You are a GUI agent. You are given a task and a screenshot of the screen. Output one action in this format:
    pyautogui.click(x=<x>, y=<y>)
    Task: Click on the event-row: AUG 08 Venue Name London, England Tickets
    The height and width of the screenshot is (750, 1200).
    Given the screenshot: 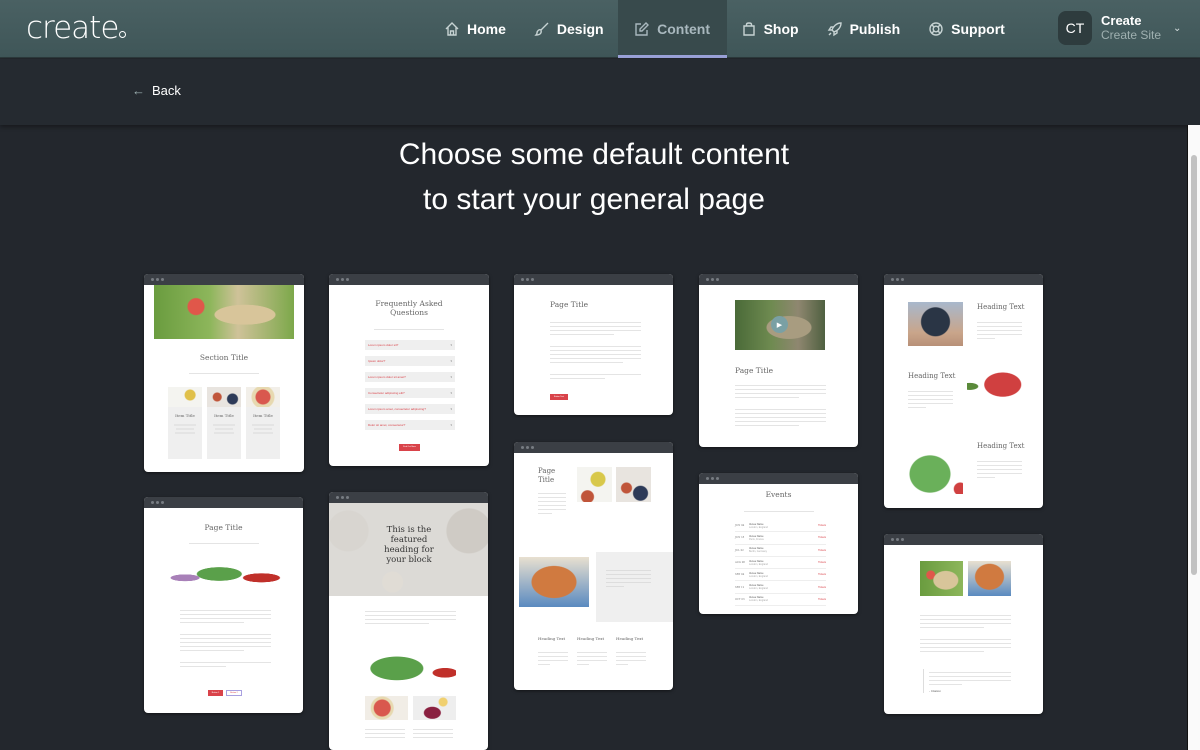 What is the action you would take?
    pyautogui.click(x=780, y=563)
    